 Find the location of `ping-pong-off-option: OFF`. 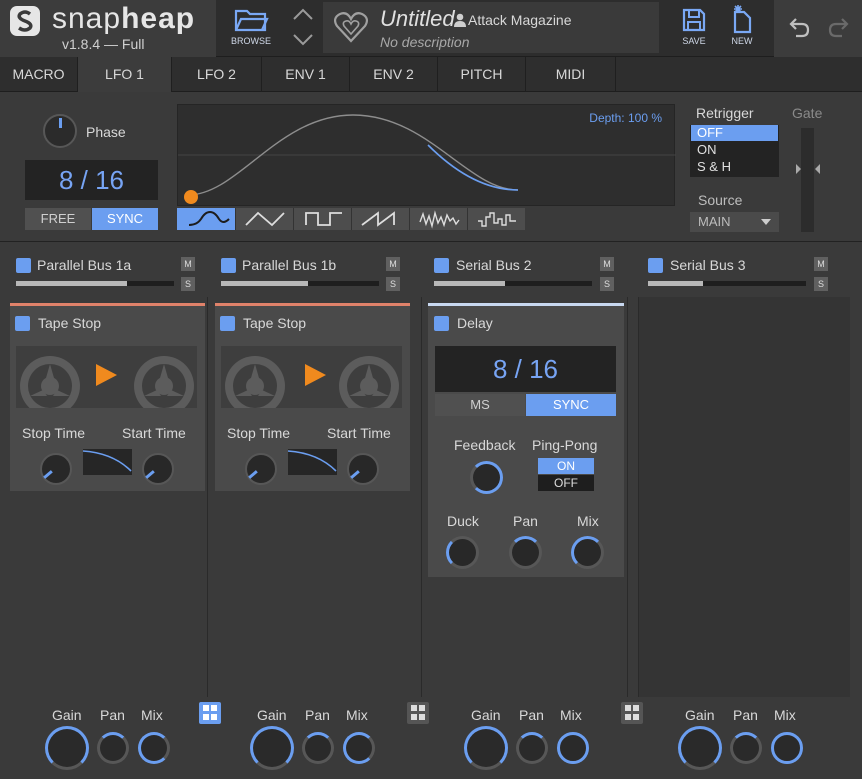

ping-pong-off-option: OFF is located at coordinates (566, 483).